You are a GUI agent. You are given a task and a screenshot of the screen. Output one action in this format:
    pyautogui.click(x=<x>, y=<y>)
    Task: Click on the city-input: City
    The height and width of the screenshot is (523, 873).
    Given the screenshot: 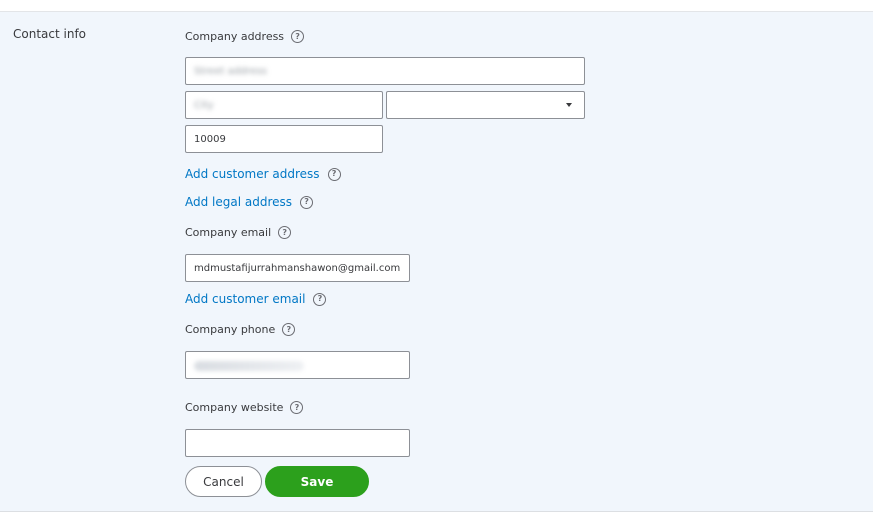 What is the action you would take?
    pyautogui.click(x=284, y=105)
    